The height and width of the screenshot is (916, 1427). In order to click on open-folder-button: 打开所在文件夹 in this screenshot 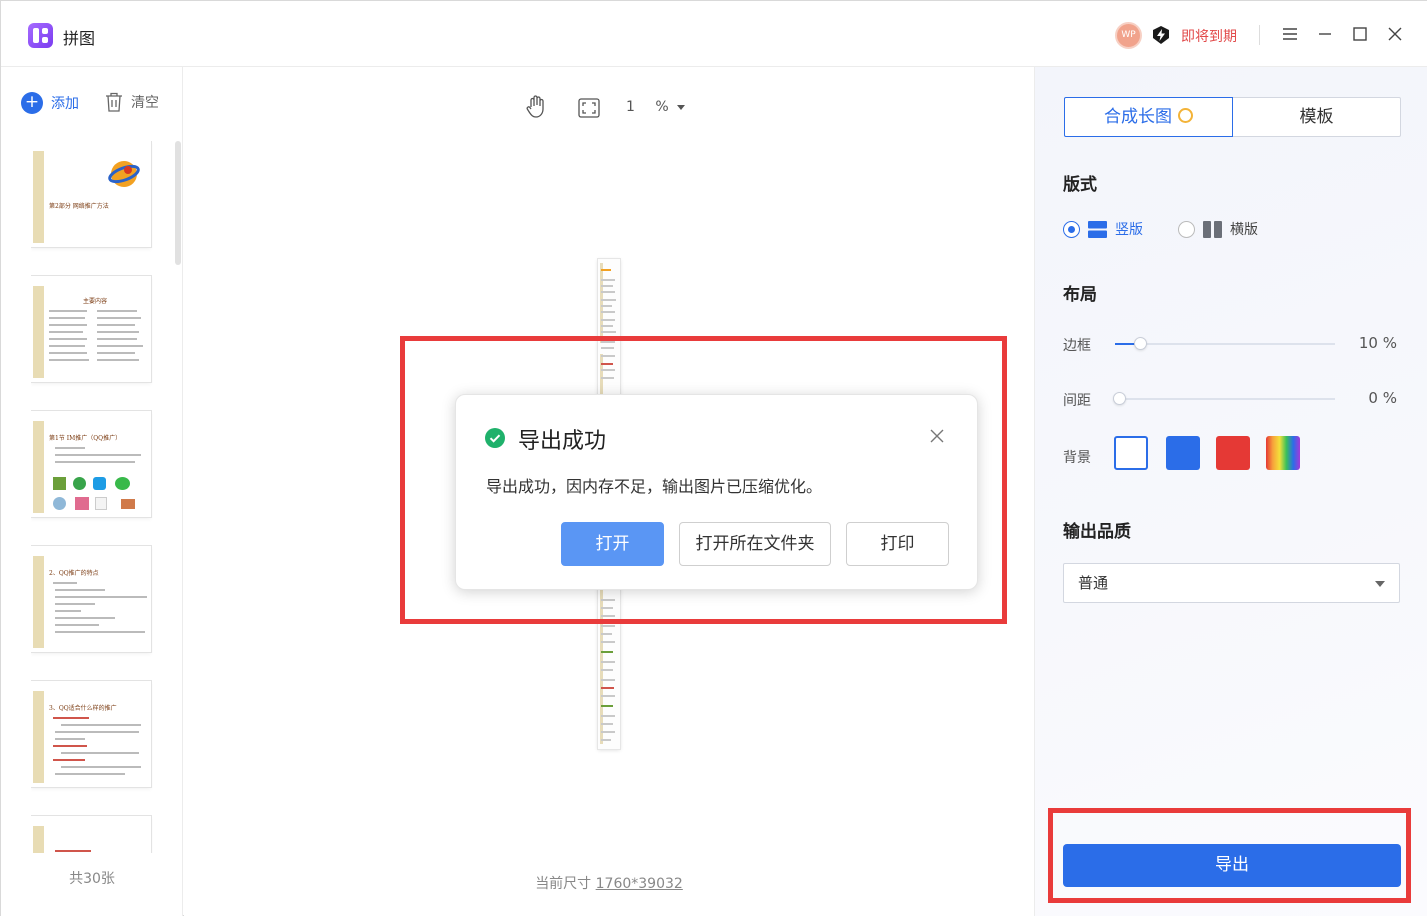, I will do `click(755, 544)`.